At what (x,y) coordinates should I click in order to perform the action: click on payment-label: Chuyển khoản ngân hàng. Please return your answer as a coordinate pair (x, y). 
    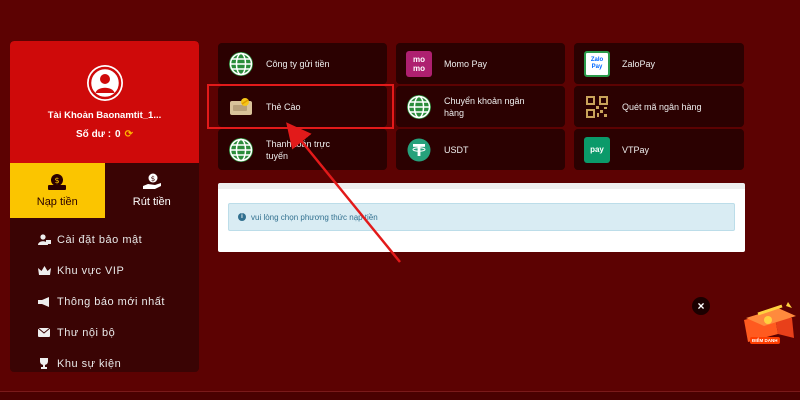
    Looking at the image, I should click on (484, 106).